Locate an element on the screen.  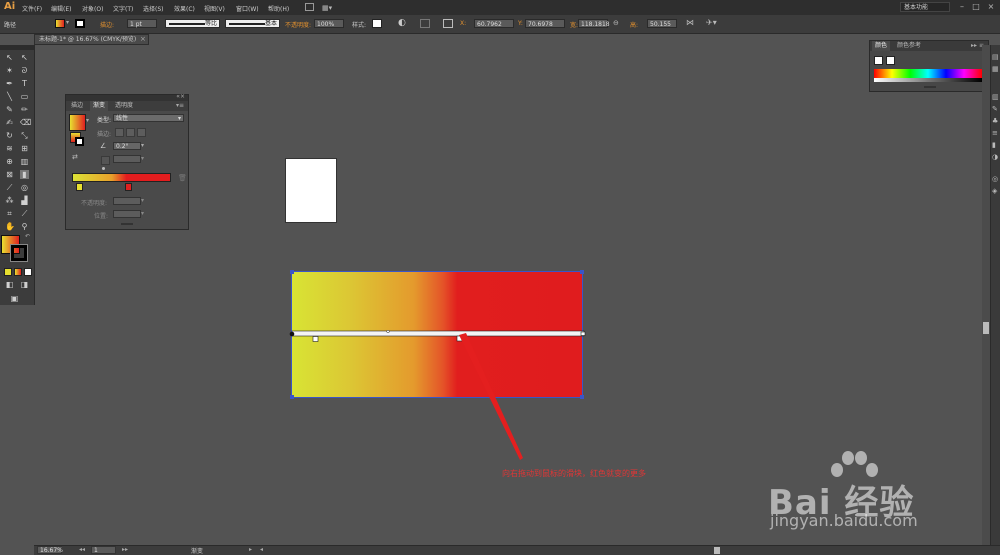
color-guide-icon: ▦ is located at coordinates (995, 69).